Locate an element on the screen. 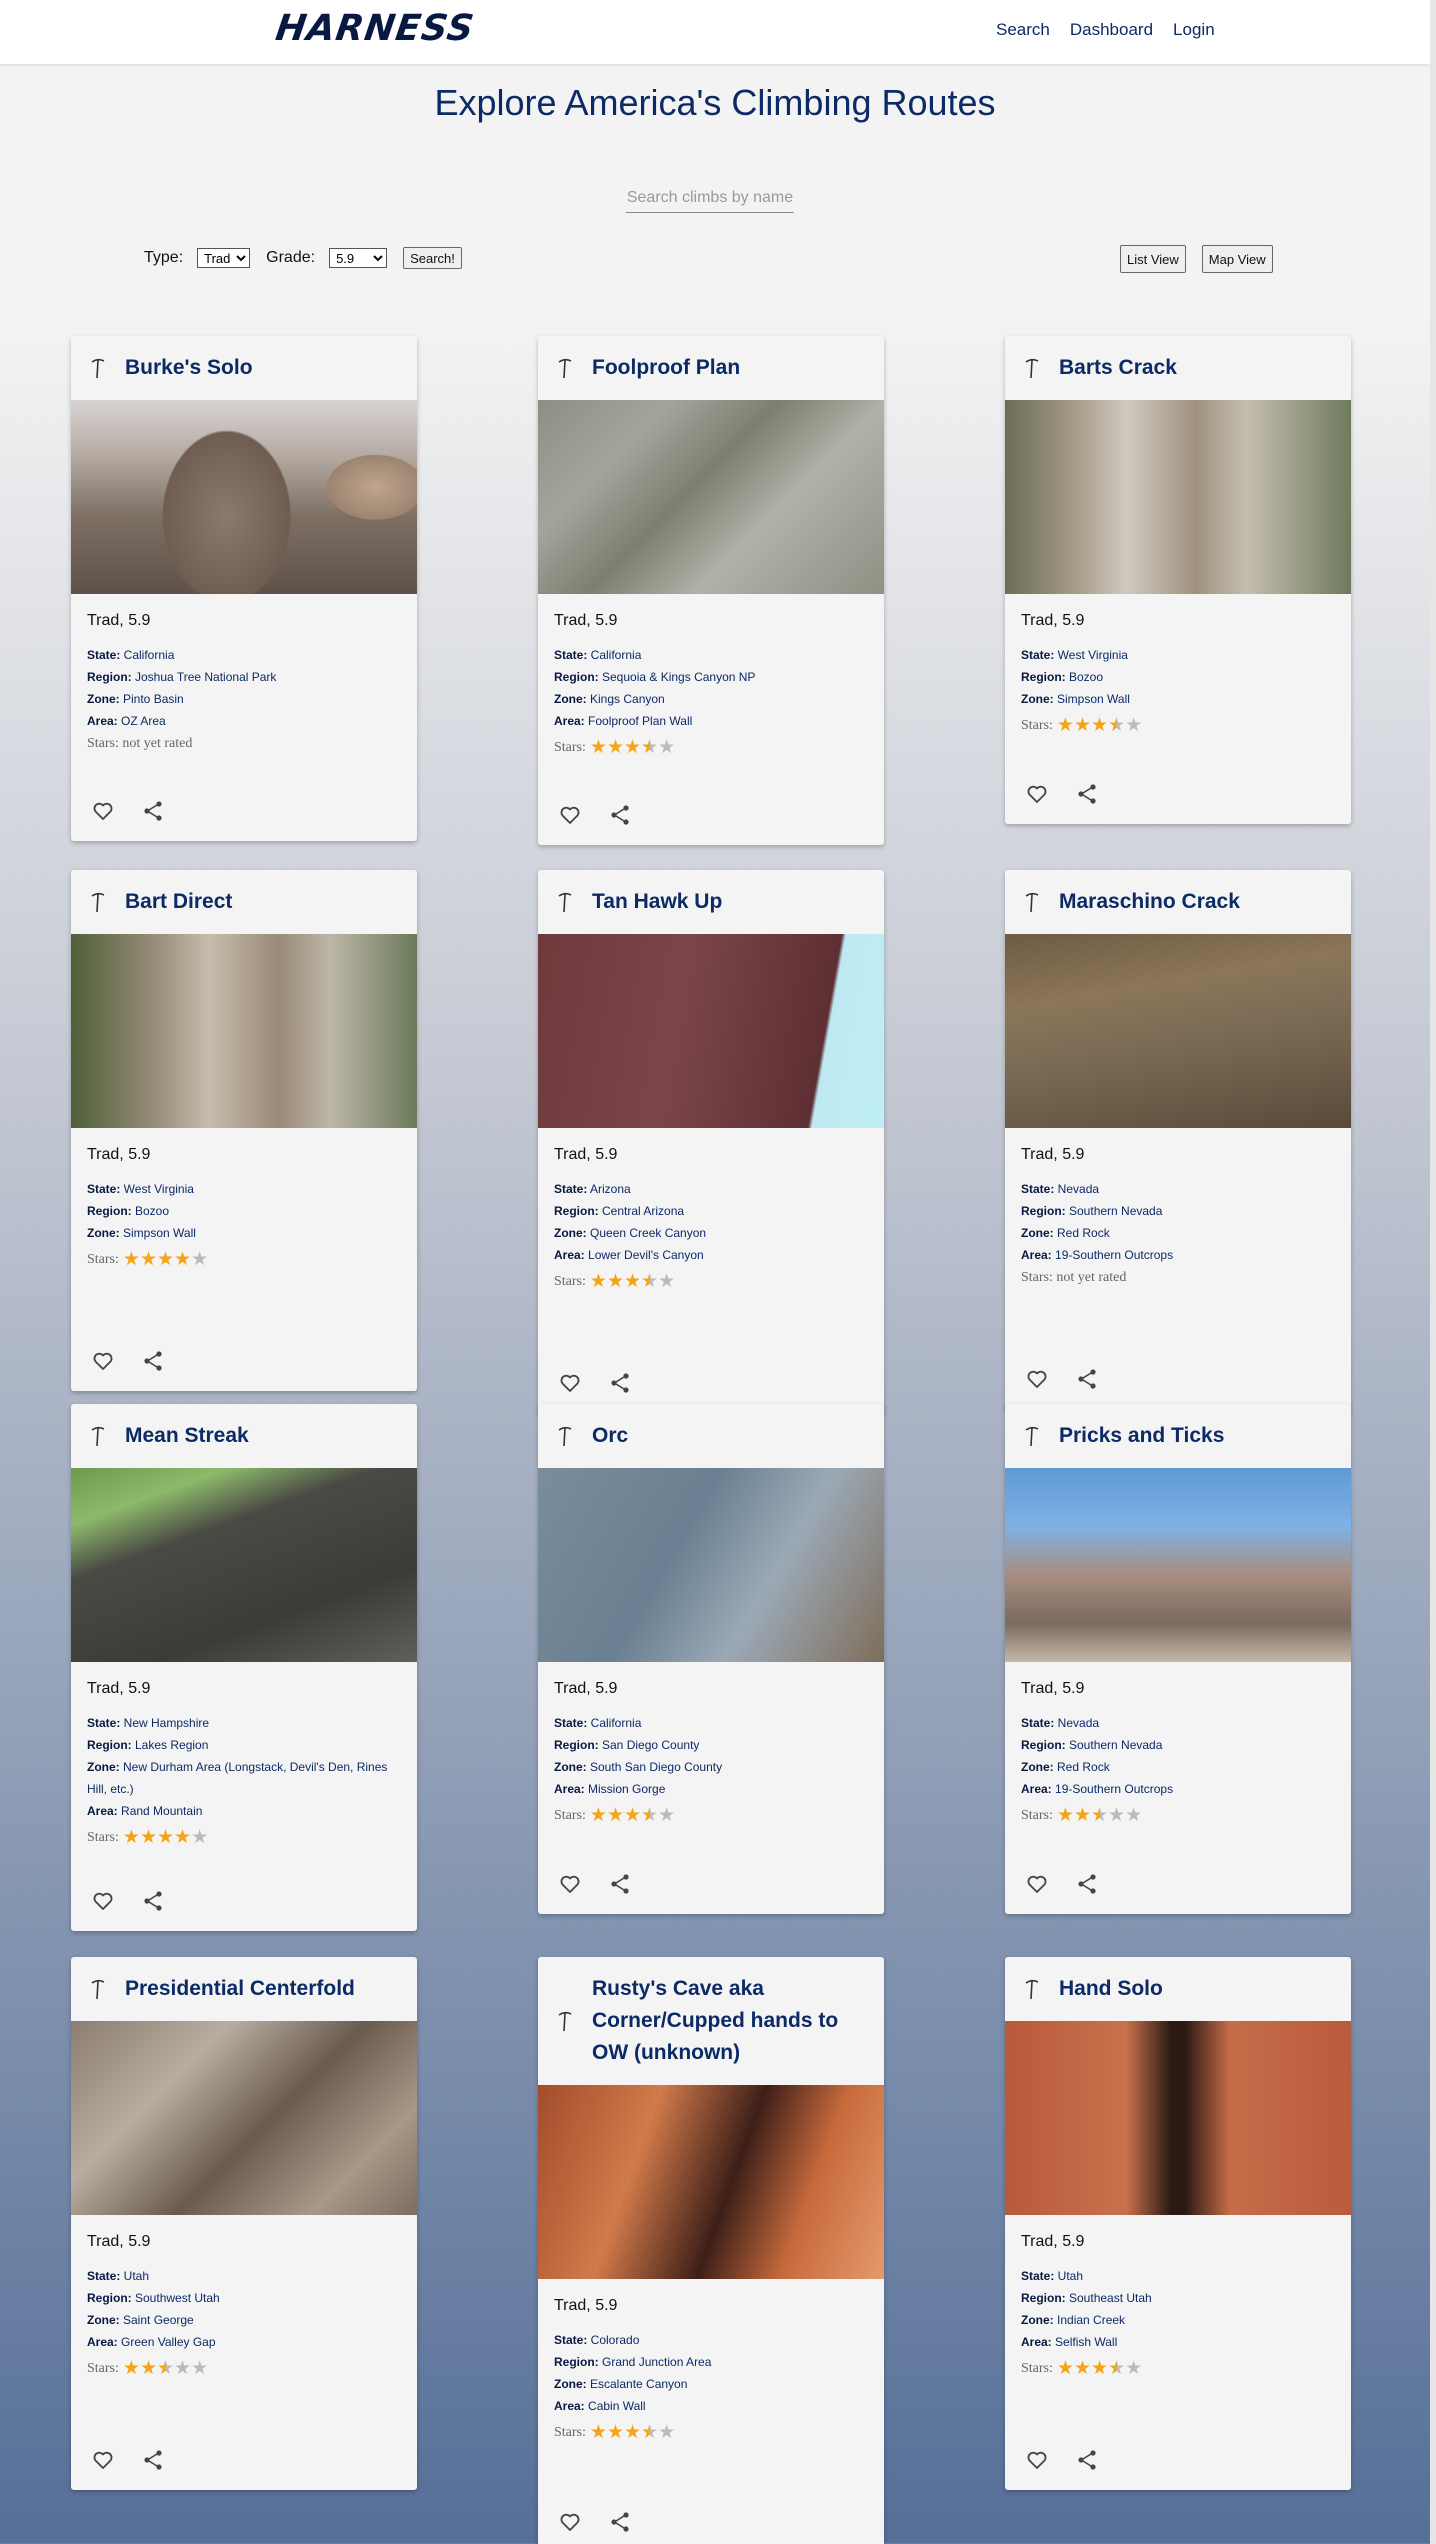 This screenshot has height=2544, width=1436. climb-area: Area: Green Valley Gap is located at coordinates (244, 2342).